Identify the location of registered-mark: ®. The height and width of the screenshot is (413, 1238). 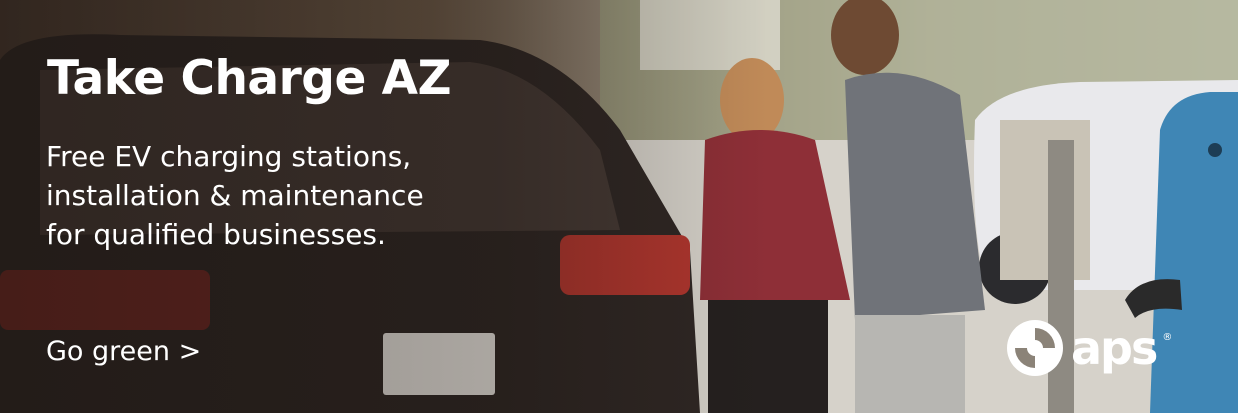
(1167, 337).